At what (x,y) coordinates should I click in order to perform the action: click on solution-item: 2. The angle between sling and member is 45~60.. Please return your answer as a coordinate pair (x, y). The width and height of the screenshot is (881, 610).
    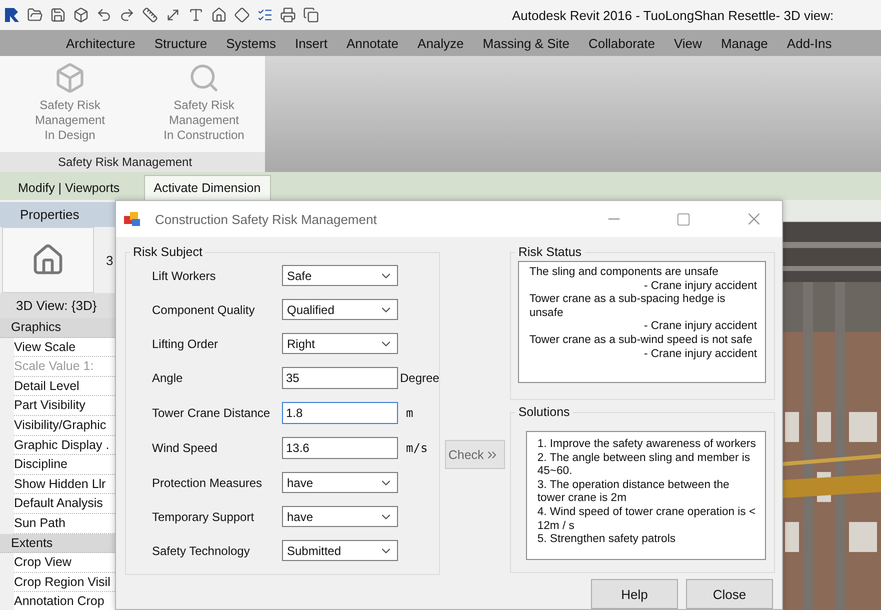
    Looking at the image, I should click on (644, 465).